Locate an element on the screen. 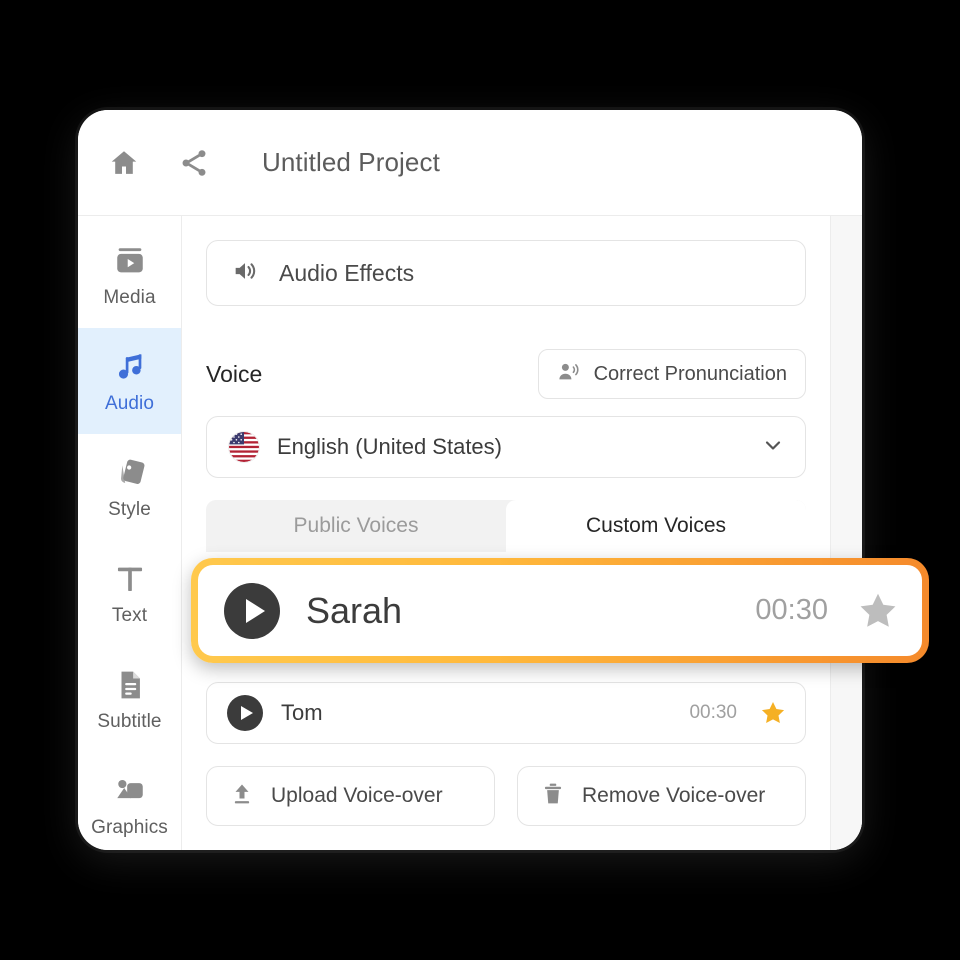 The image size is (960, 960). highlight-ring: Sarah 00:30 is located at coordinates (560, 610).